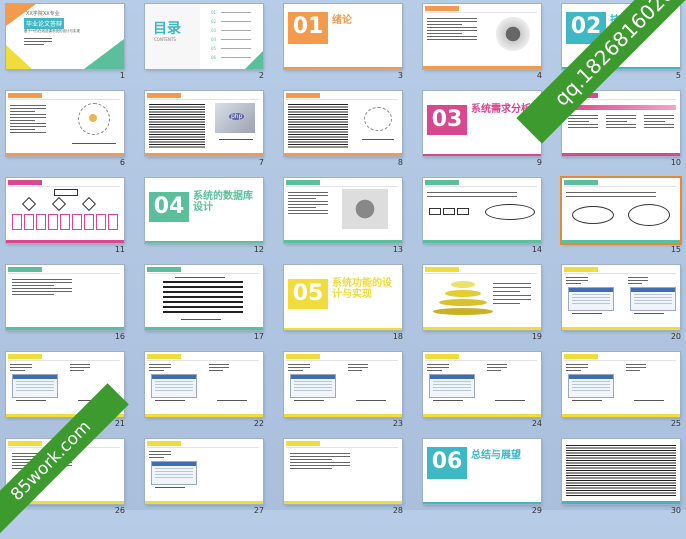 The image size is (686, 539). I want to click on toc-title: 目录, so click(167, 29).